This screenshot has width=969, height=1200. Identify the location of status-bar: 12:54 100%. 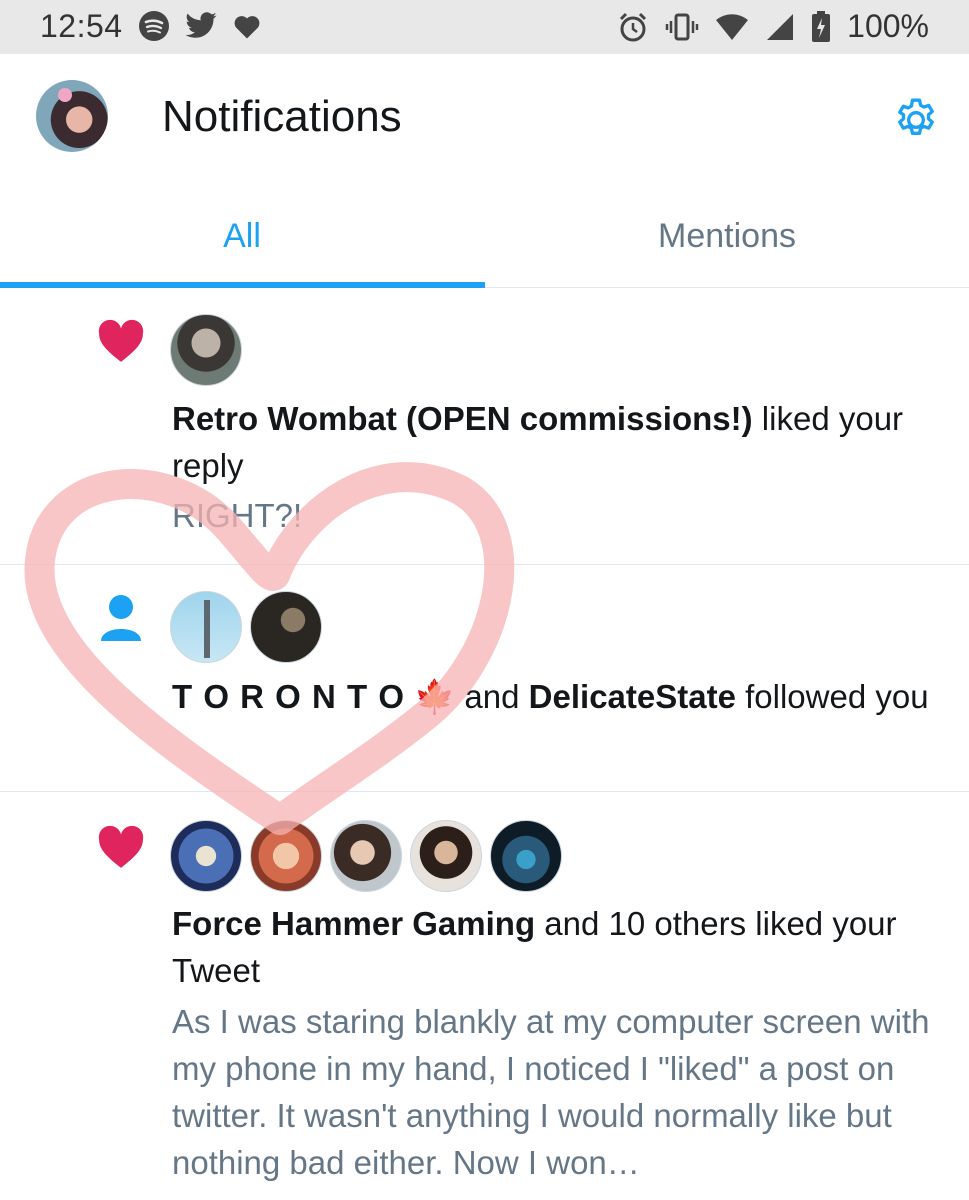
(484, 27).